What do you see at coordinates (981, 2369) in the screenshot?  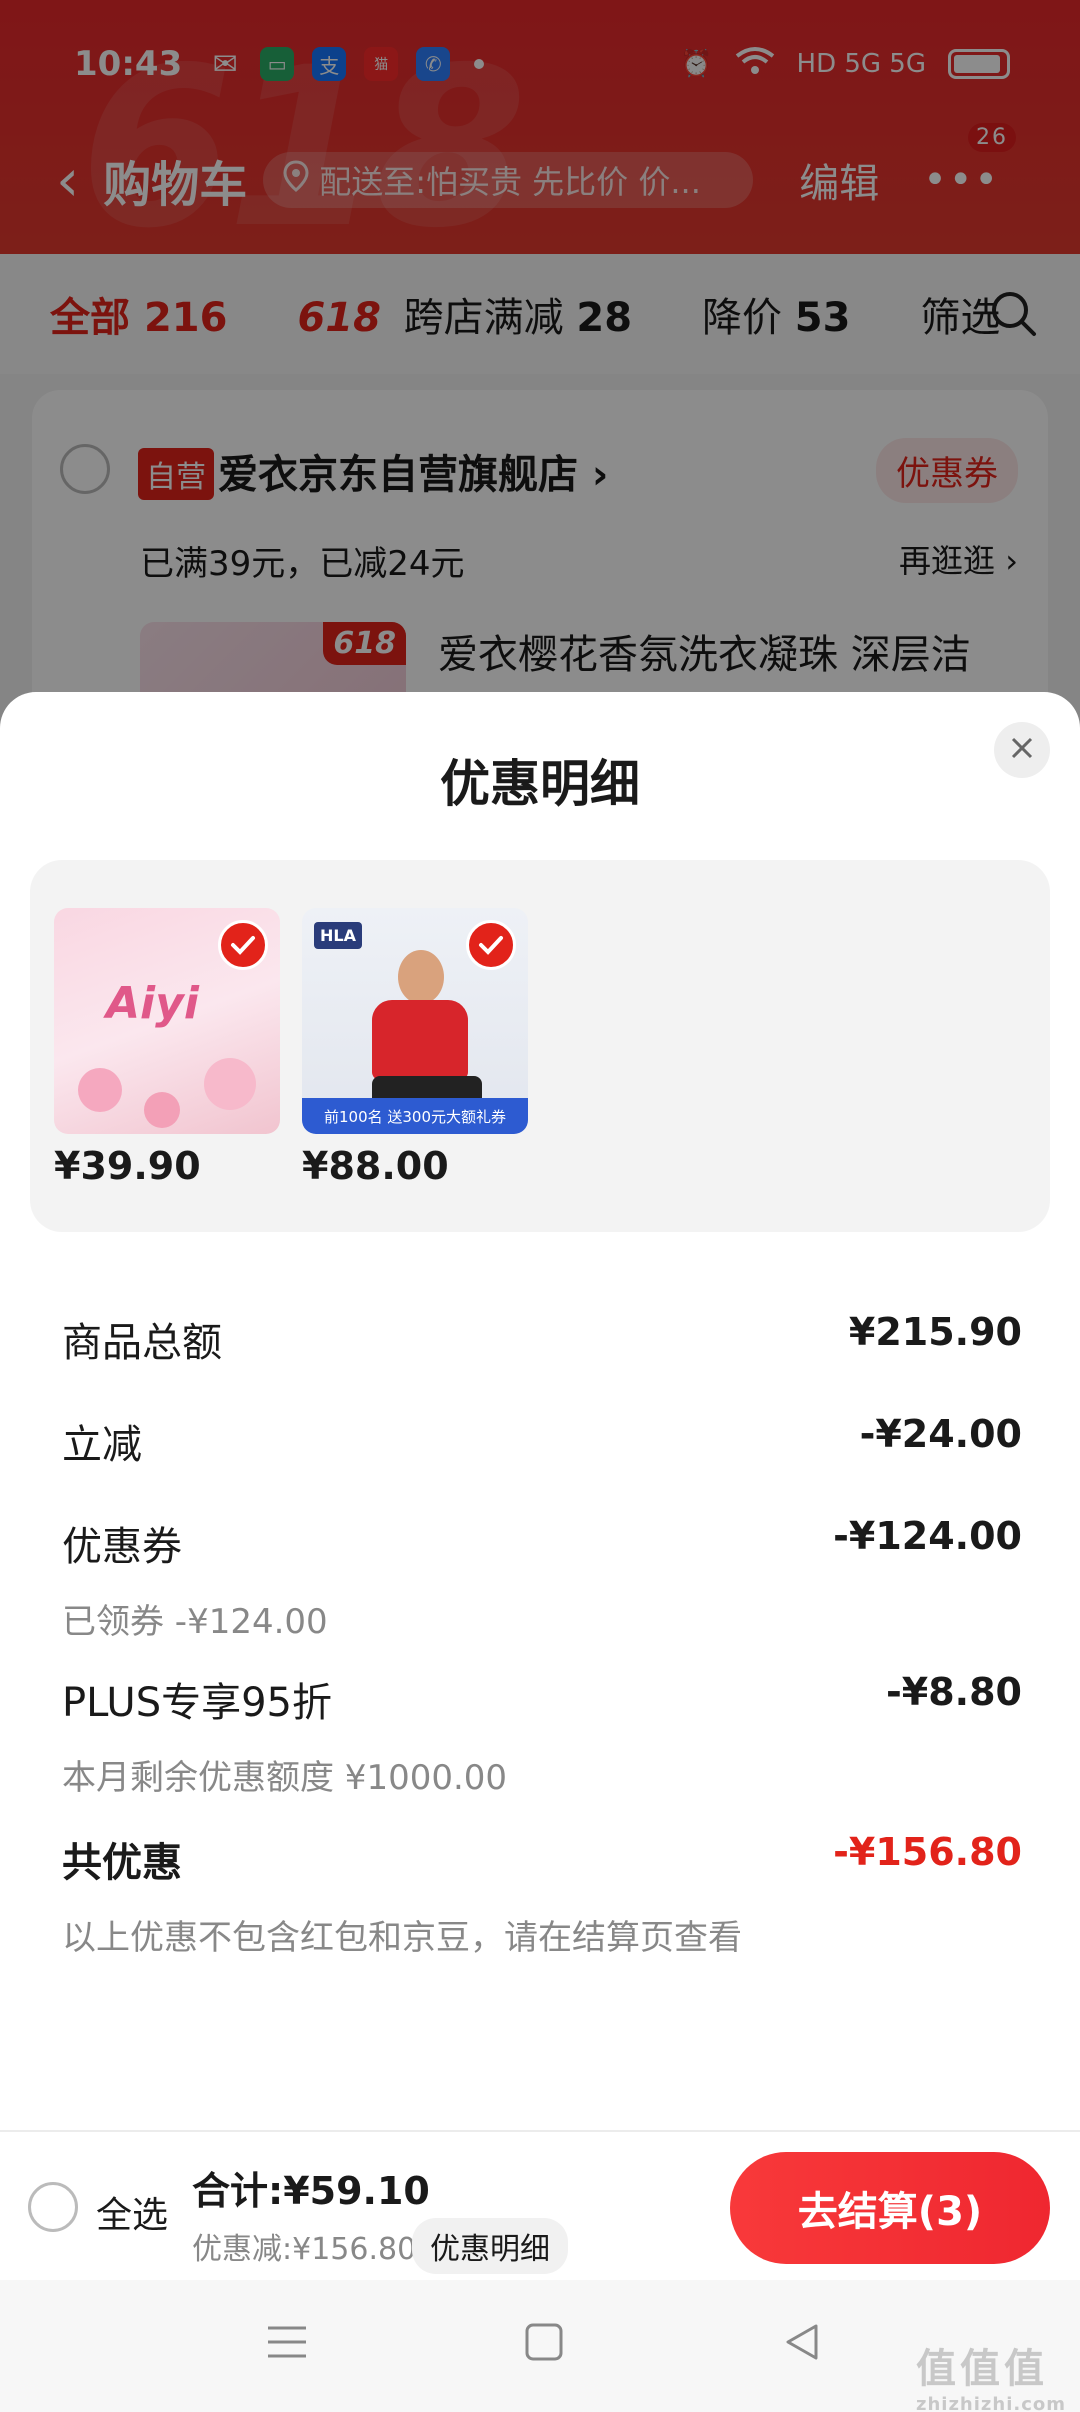 I see `watermark-main: 值值值` at bounding box center [981, 2369].